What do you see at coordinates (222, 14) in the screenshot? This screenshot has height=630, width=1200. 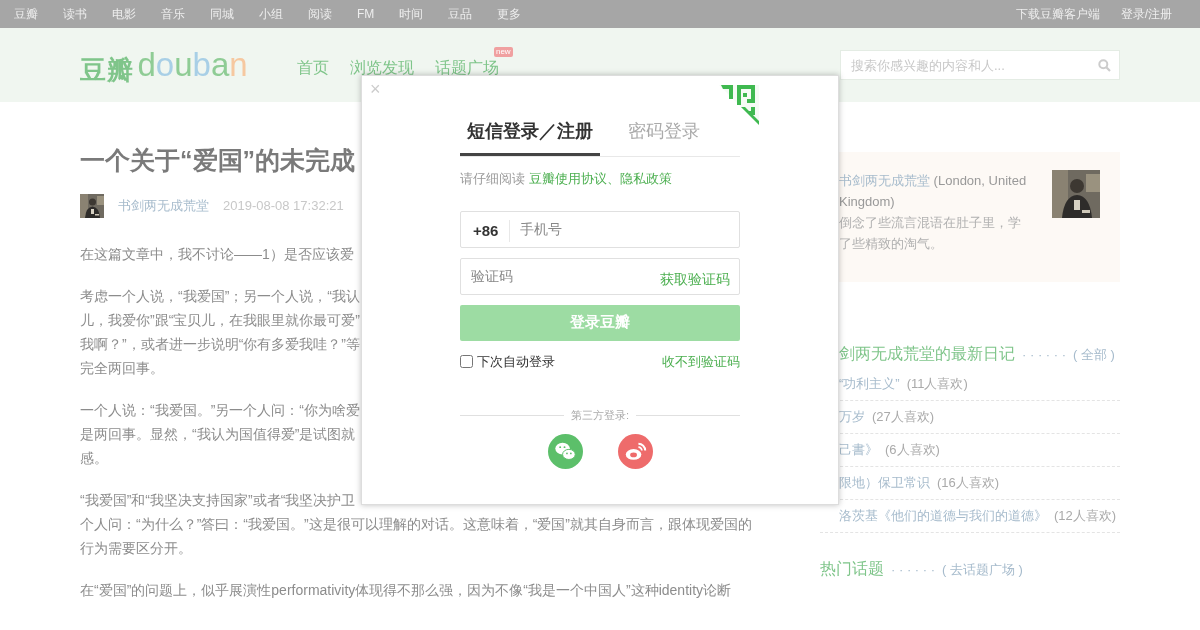 I see `top-nav-link: 同城` at bounding box center [222, 14].